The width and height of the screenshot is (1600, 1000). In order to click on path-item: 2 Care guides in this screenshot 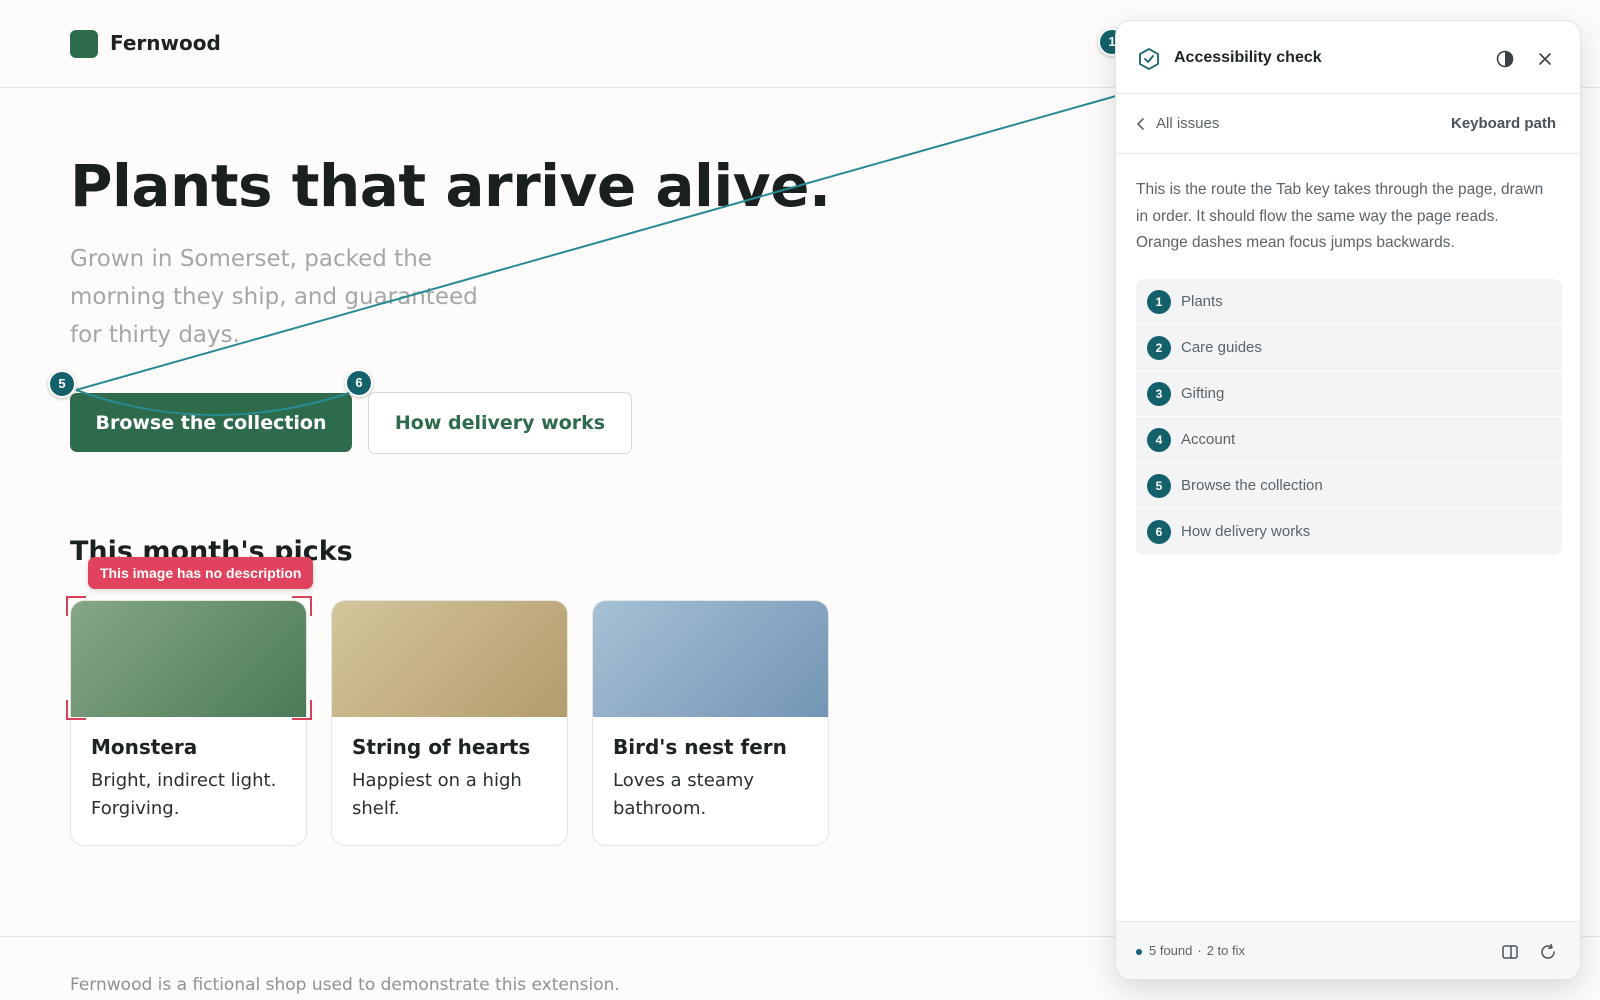, I will do `click(1349, 348)`.